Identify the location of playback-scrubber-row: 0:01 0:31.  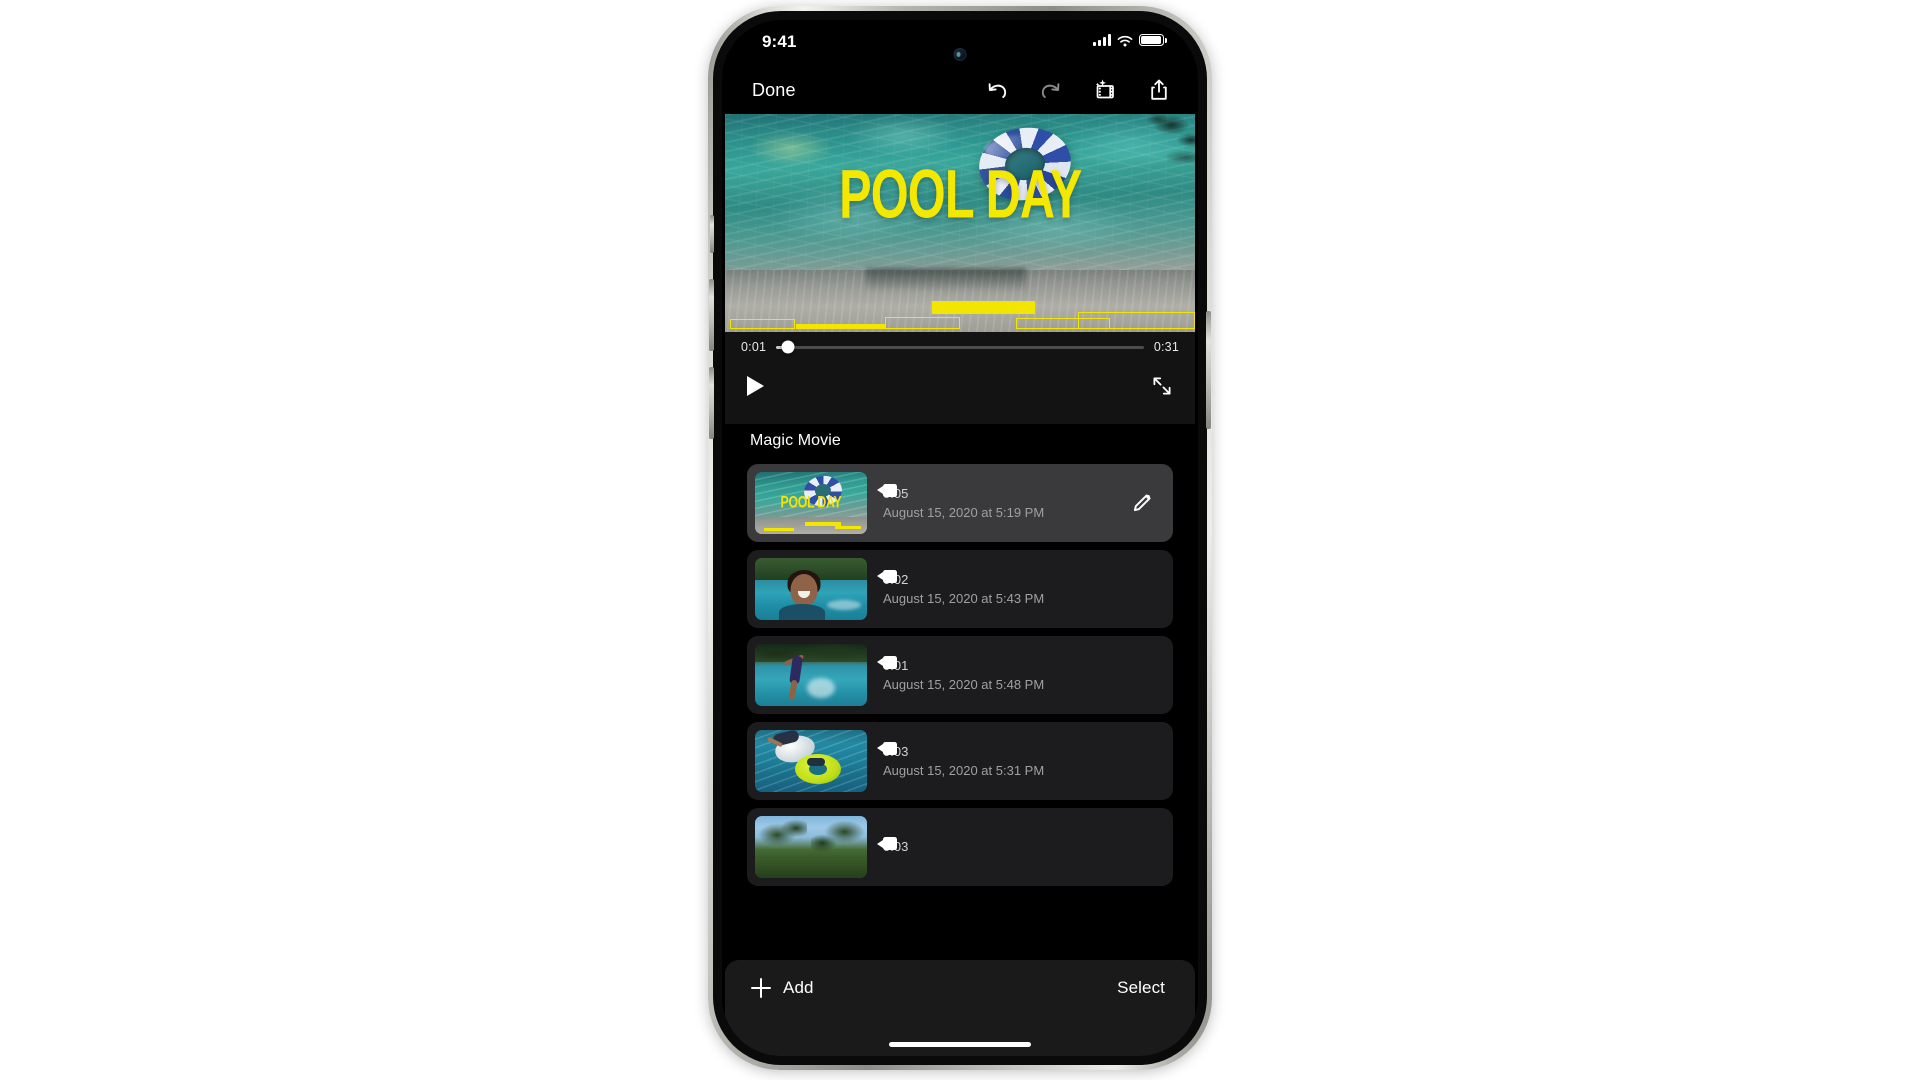
(960, 347).